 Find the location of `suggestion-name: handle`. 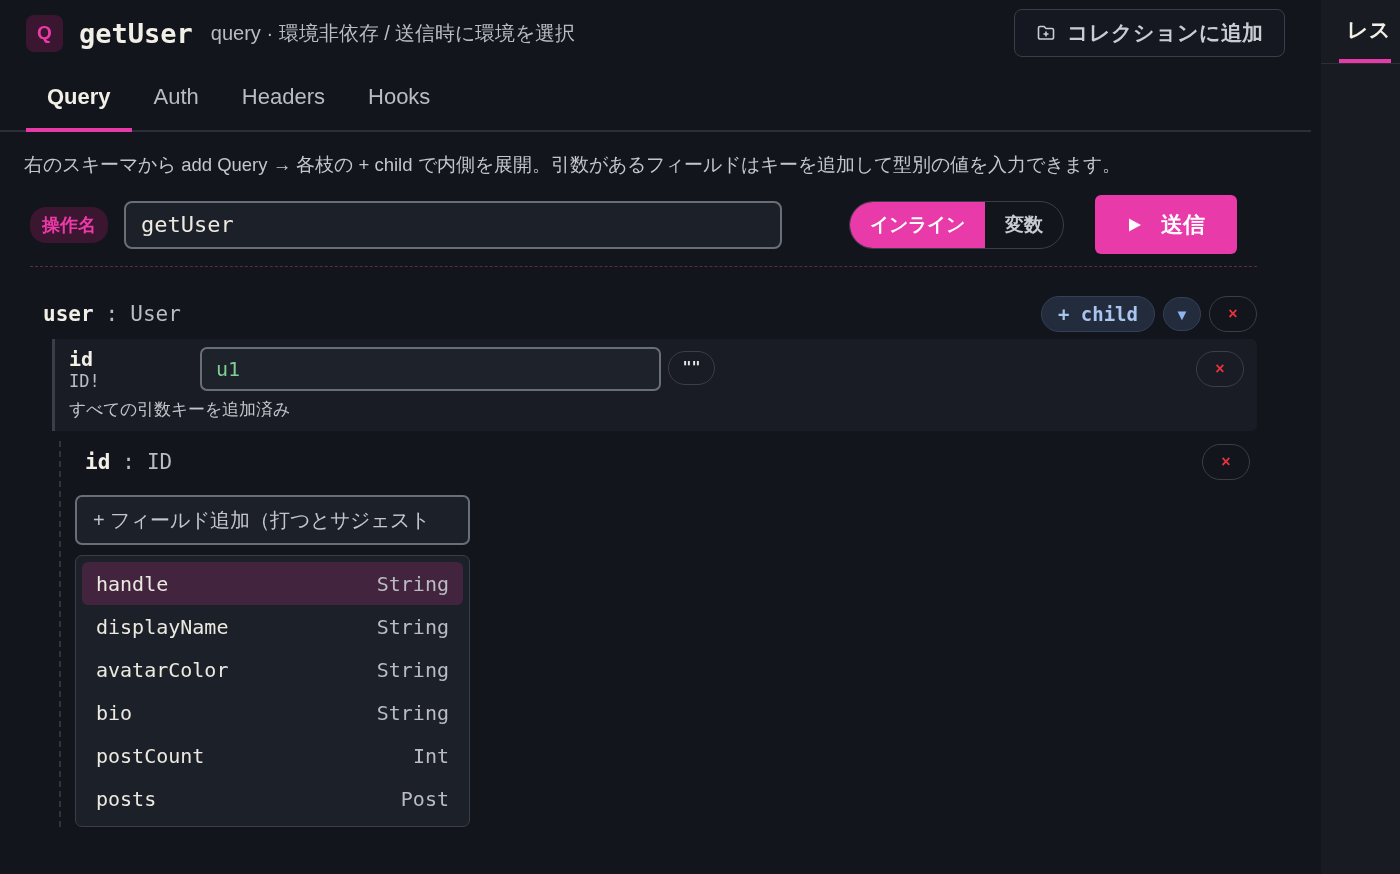

suggestion-name: handle is located at coordinates (132, 583).